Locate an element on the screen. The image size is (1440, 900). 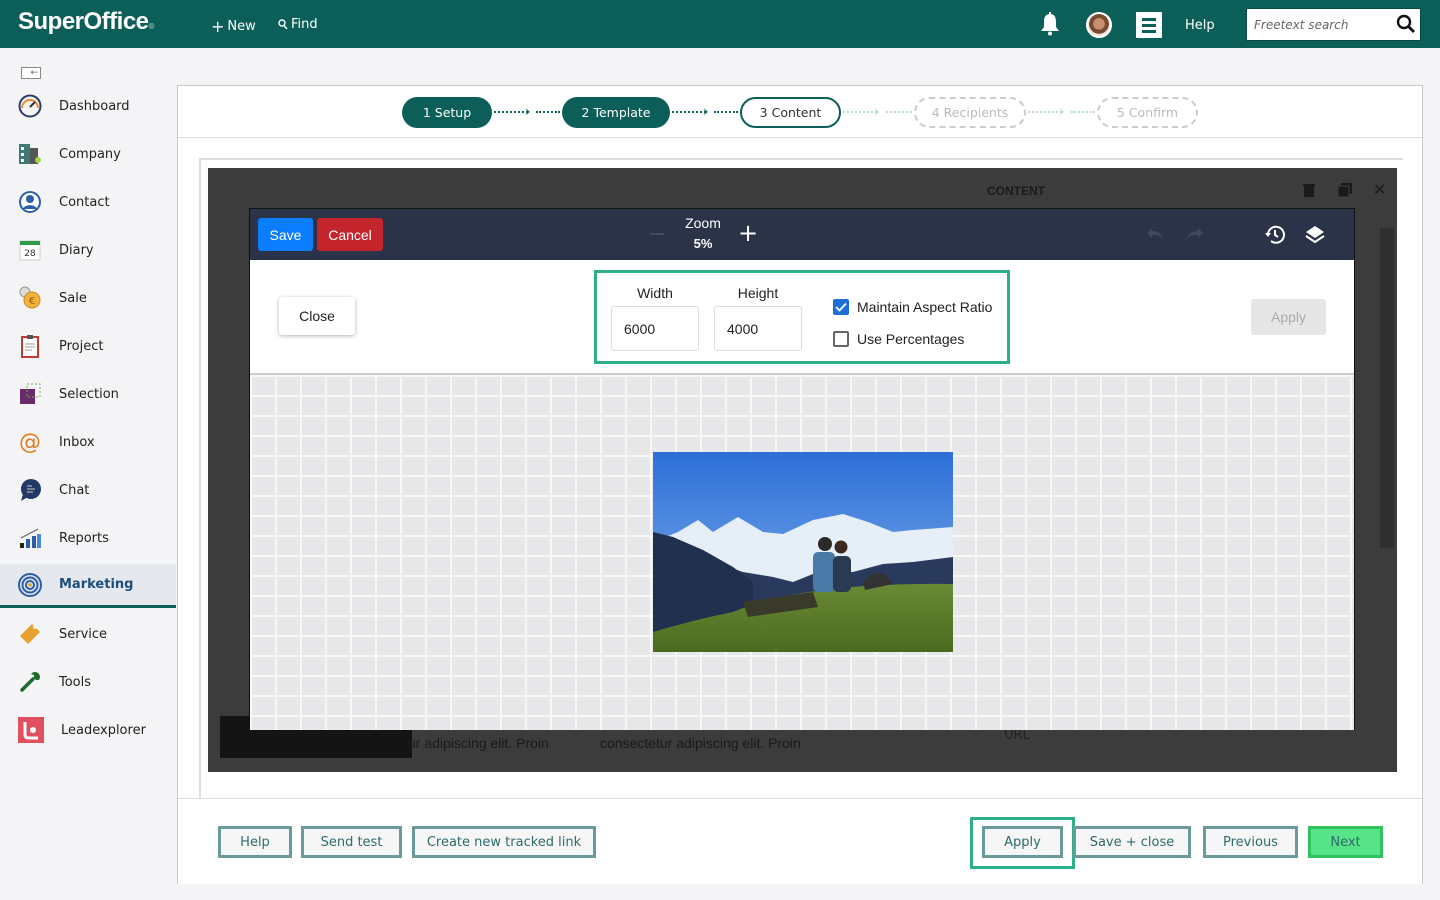
use-percentages-checkbox: Use Percentages is located at coordinates (898, 339).